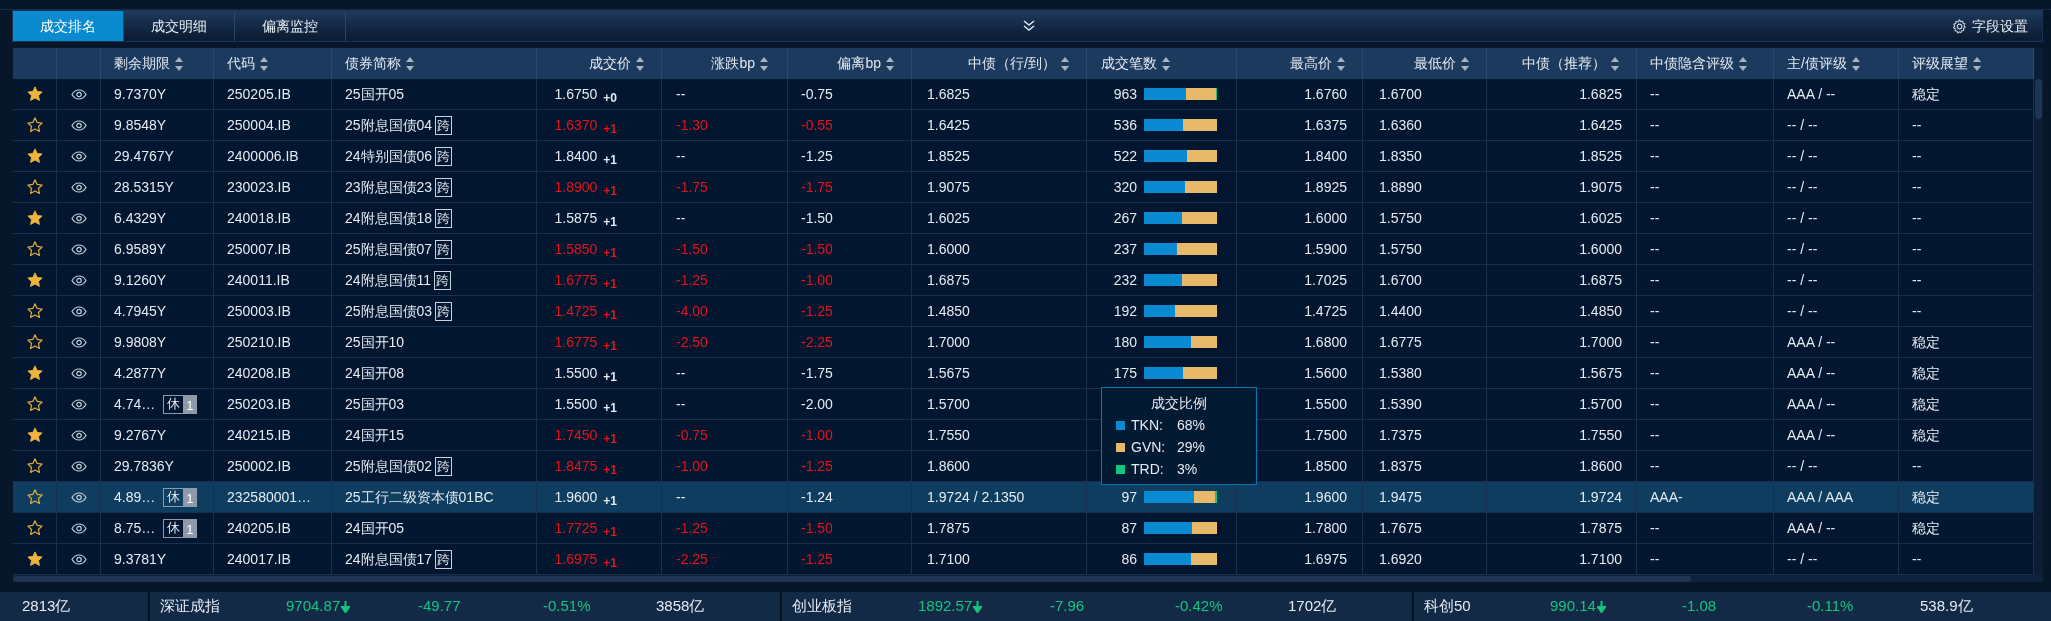 Image resolution: width=2051 pixels, height=621 pixels. What do you see at coordinates (140, 559) in the screenshot?
I see `term-text: 9.3781Y` at bounding box center [140, 559].